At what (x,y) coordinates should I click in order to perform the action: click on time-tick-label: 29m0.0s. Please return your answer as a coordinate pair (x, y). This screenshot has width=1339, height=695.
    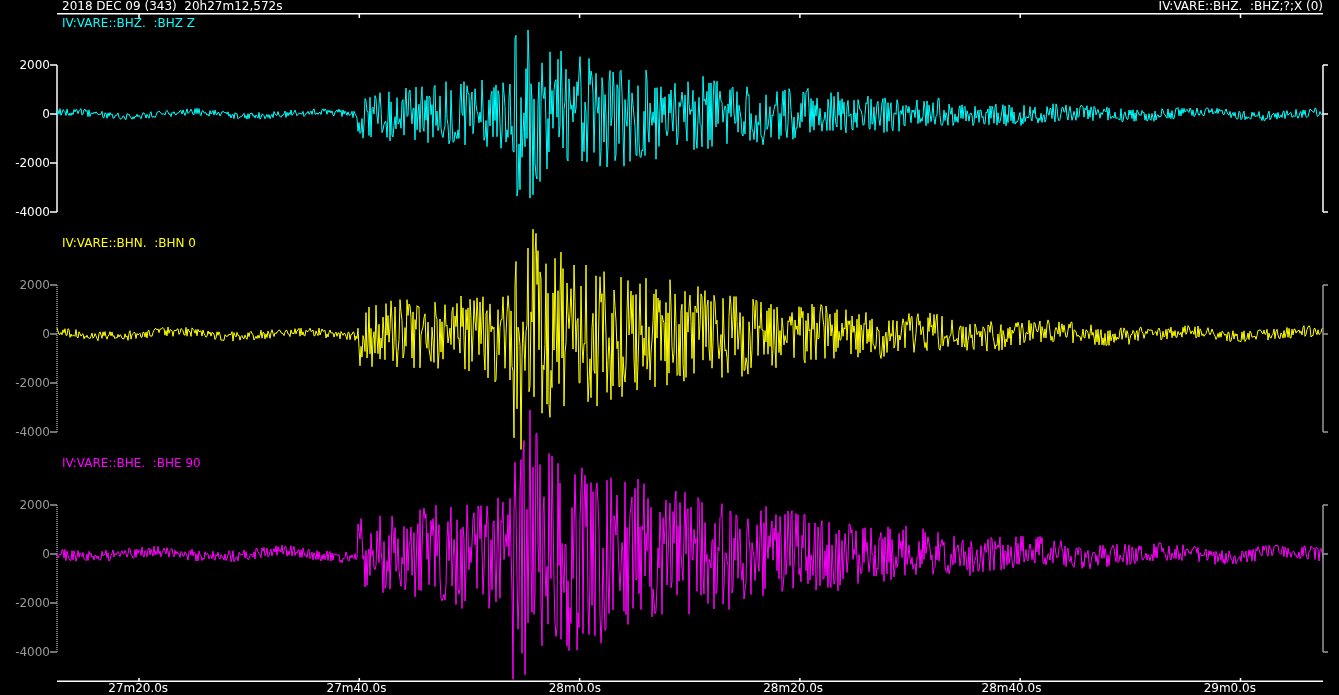
    Looking at the image, I should click on (1229, 688).